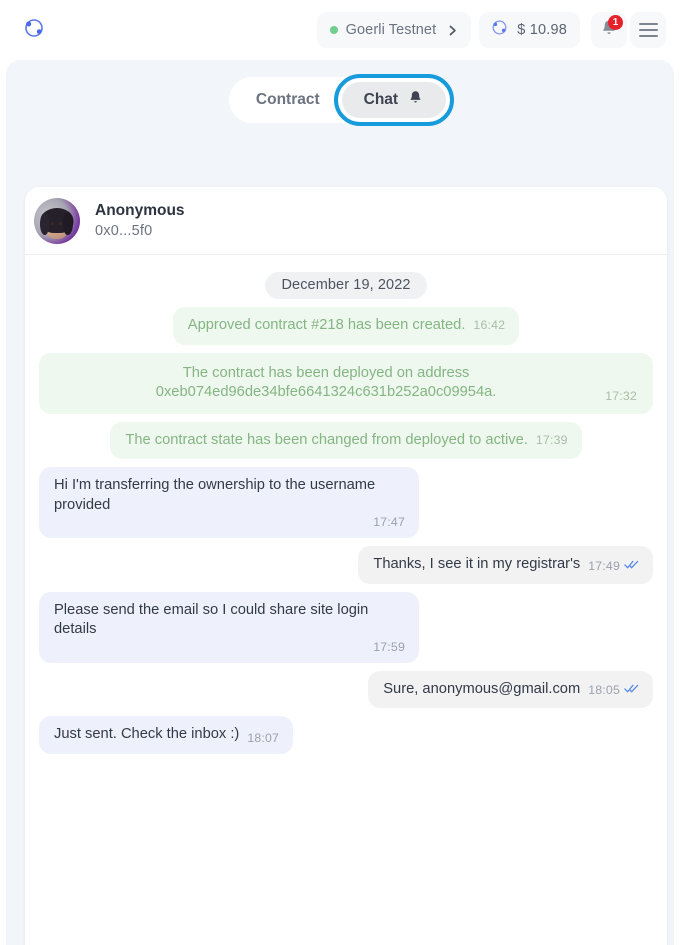 This screenshot has height=945, width=680. Describe the element at coordinates (140, 220) in the screenshot. I see `chat-peer-info: Anonymous 0x0...5f0` at that location.